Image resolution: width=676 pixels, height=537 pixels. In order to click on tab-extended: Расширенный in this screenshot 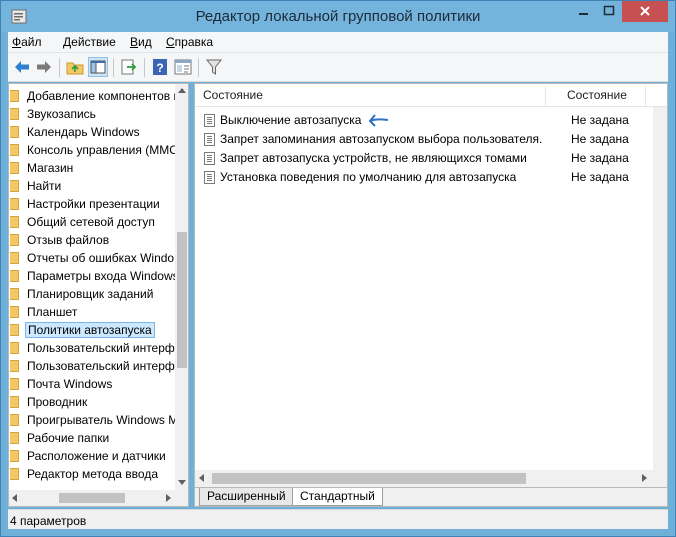, I will do `click(246, 497)`.